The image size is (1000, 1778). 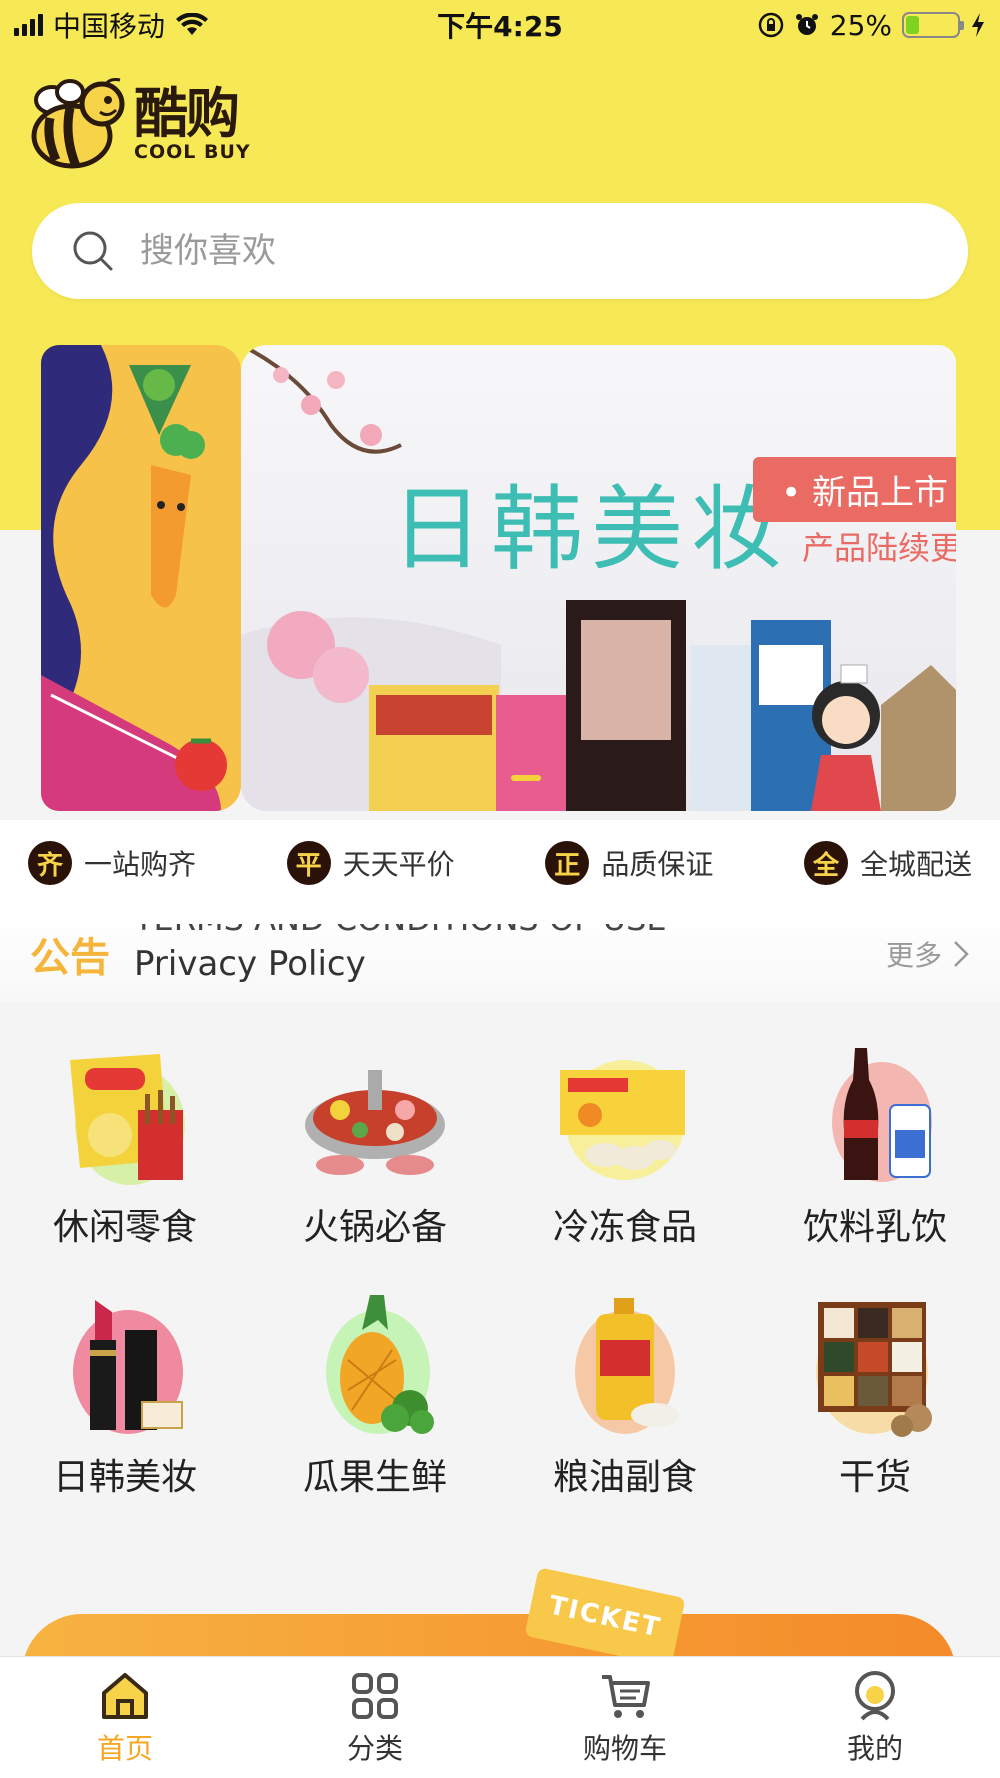 I want to click on carousel-slide-previous, so click(x=141, y=578).